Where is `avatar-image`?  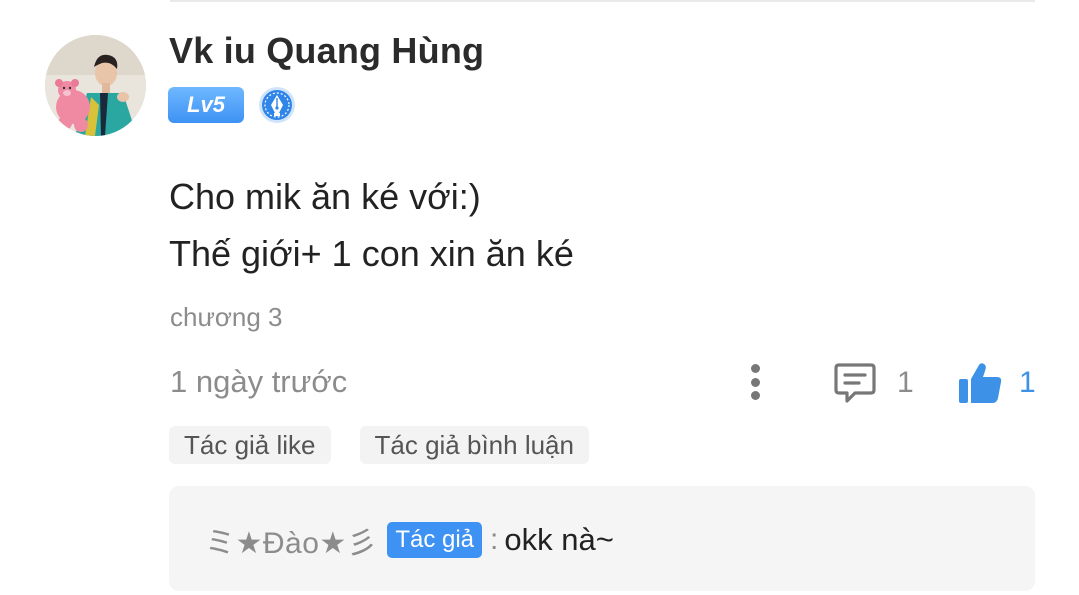
avatar-image is located at coordinates (95, 85).